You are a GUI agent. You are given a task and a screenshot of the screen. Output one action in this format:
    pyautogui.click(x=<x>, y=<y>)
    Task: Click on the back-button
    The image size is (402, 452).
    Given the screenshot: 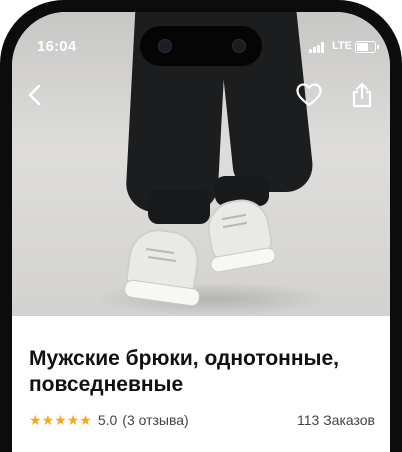 What is the action you would take?
    pyautogui.click(x=35, y=95)
    